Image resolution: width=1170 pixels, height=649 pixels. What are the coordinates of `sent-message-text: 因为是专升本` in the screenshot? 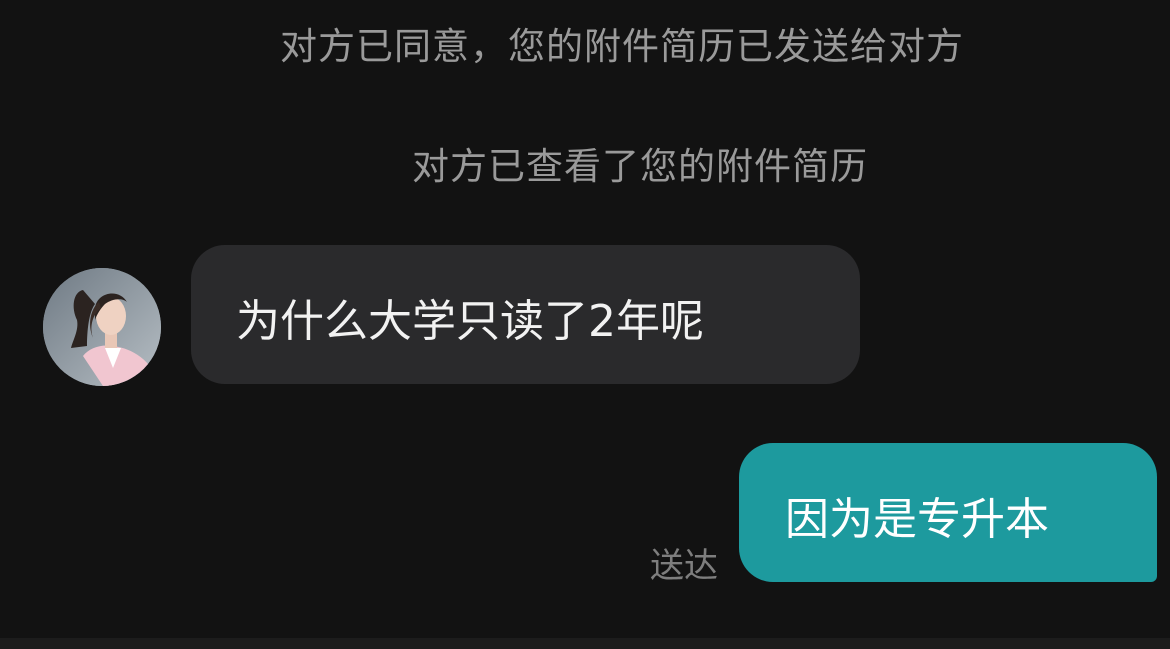 It's located at (917, 519).